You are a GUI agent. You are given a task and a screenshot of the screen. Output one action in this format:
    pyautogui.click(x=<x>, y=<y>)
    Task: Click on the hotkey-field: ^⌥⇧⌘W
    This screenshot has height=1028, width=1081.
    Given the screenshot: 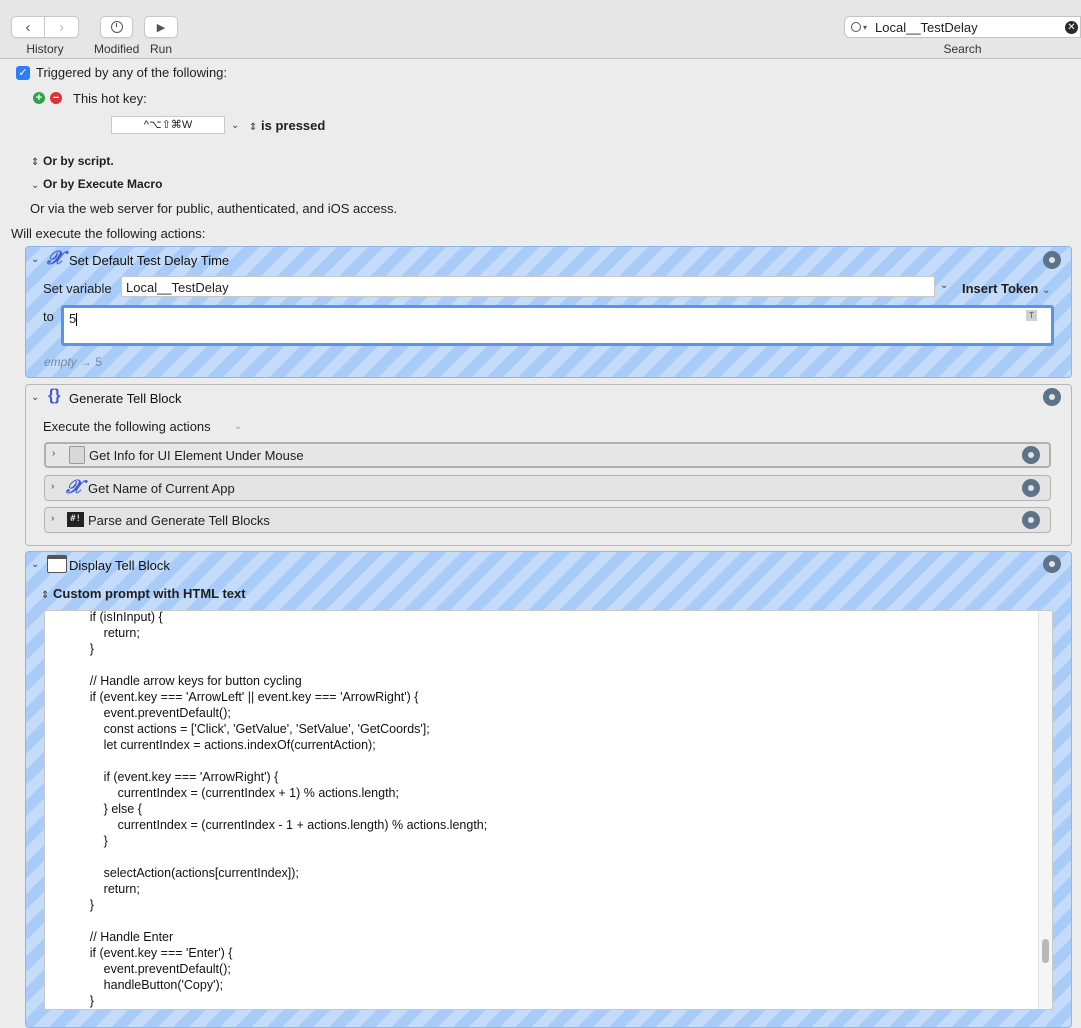 What is the action you would take?
    pyautogui.click(x=168, y=125)
    